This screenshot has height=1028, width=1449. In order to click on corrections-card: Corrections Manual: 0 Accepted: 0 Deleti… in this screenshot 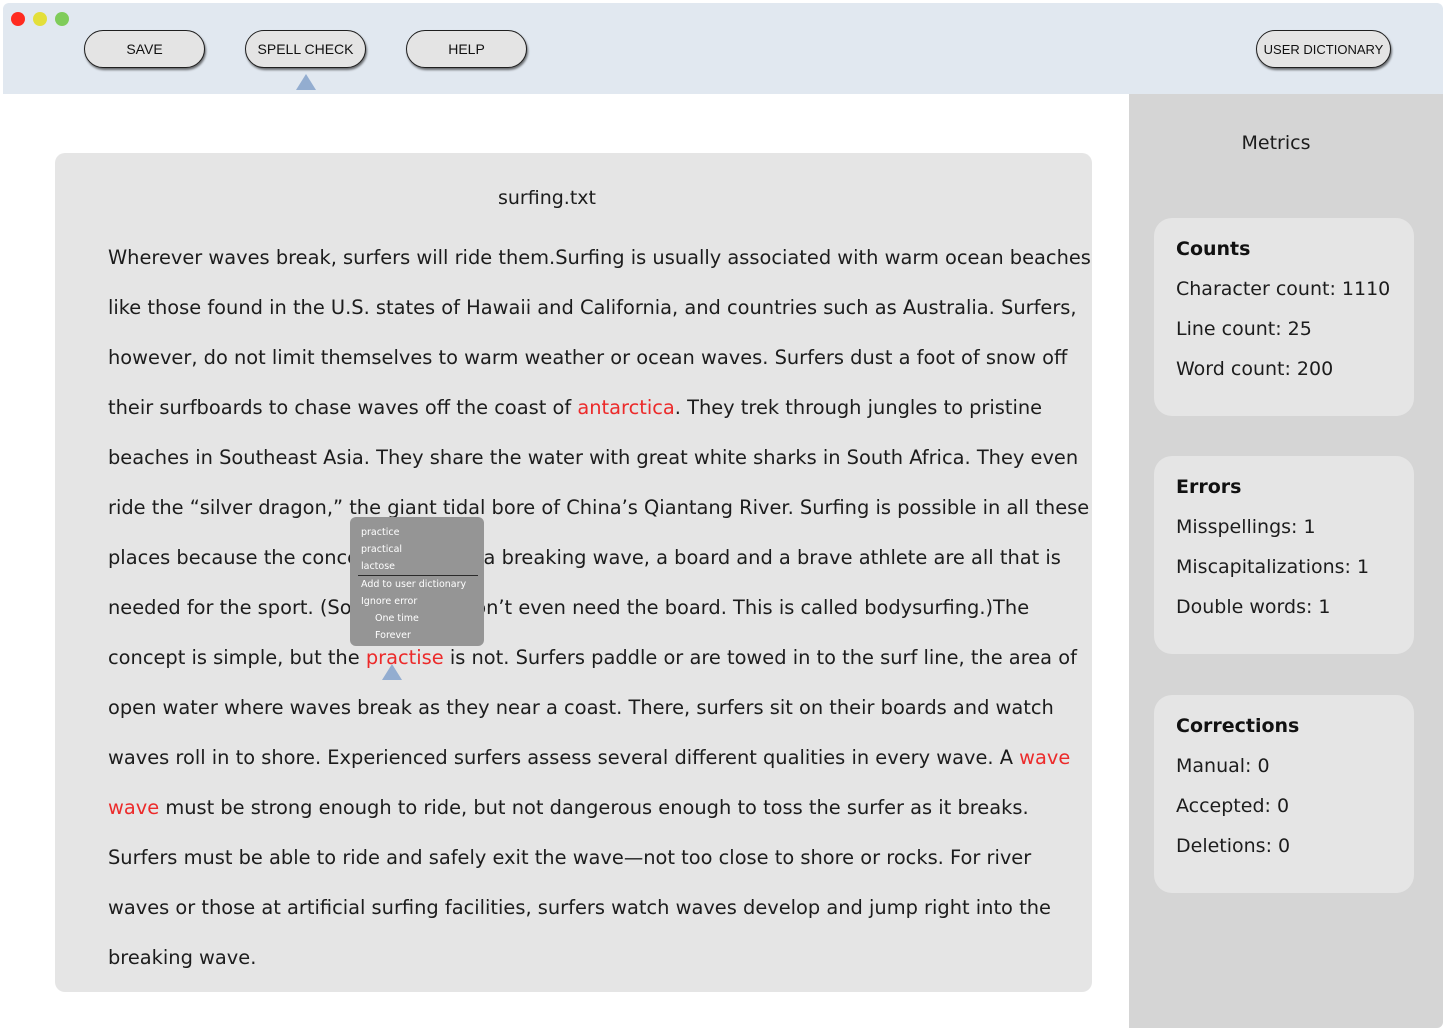, I will do `click(1284, 794)`.